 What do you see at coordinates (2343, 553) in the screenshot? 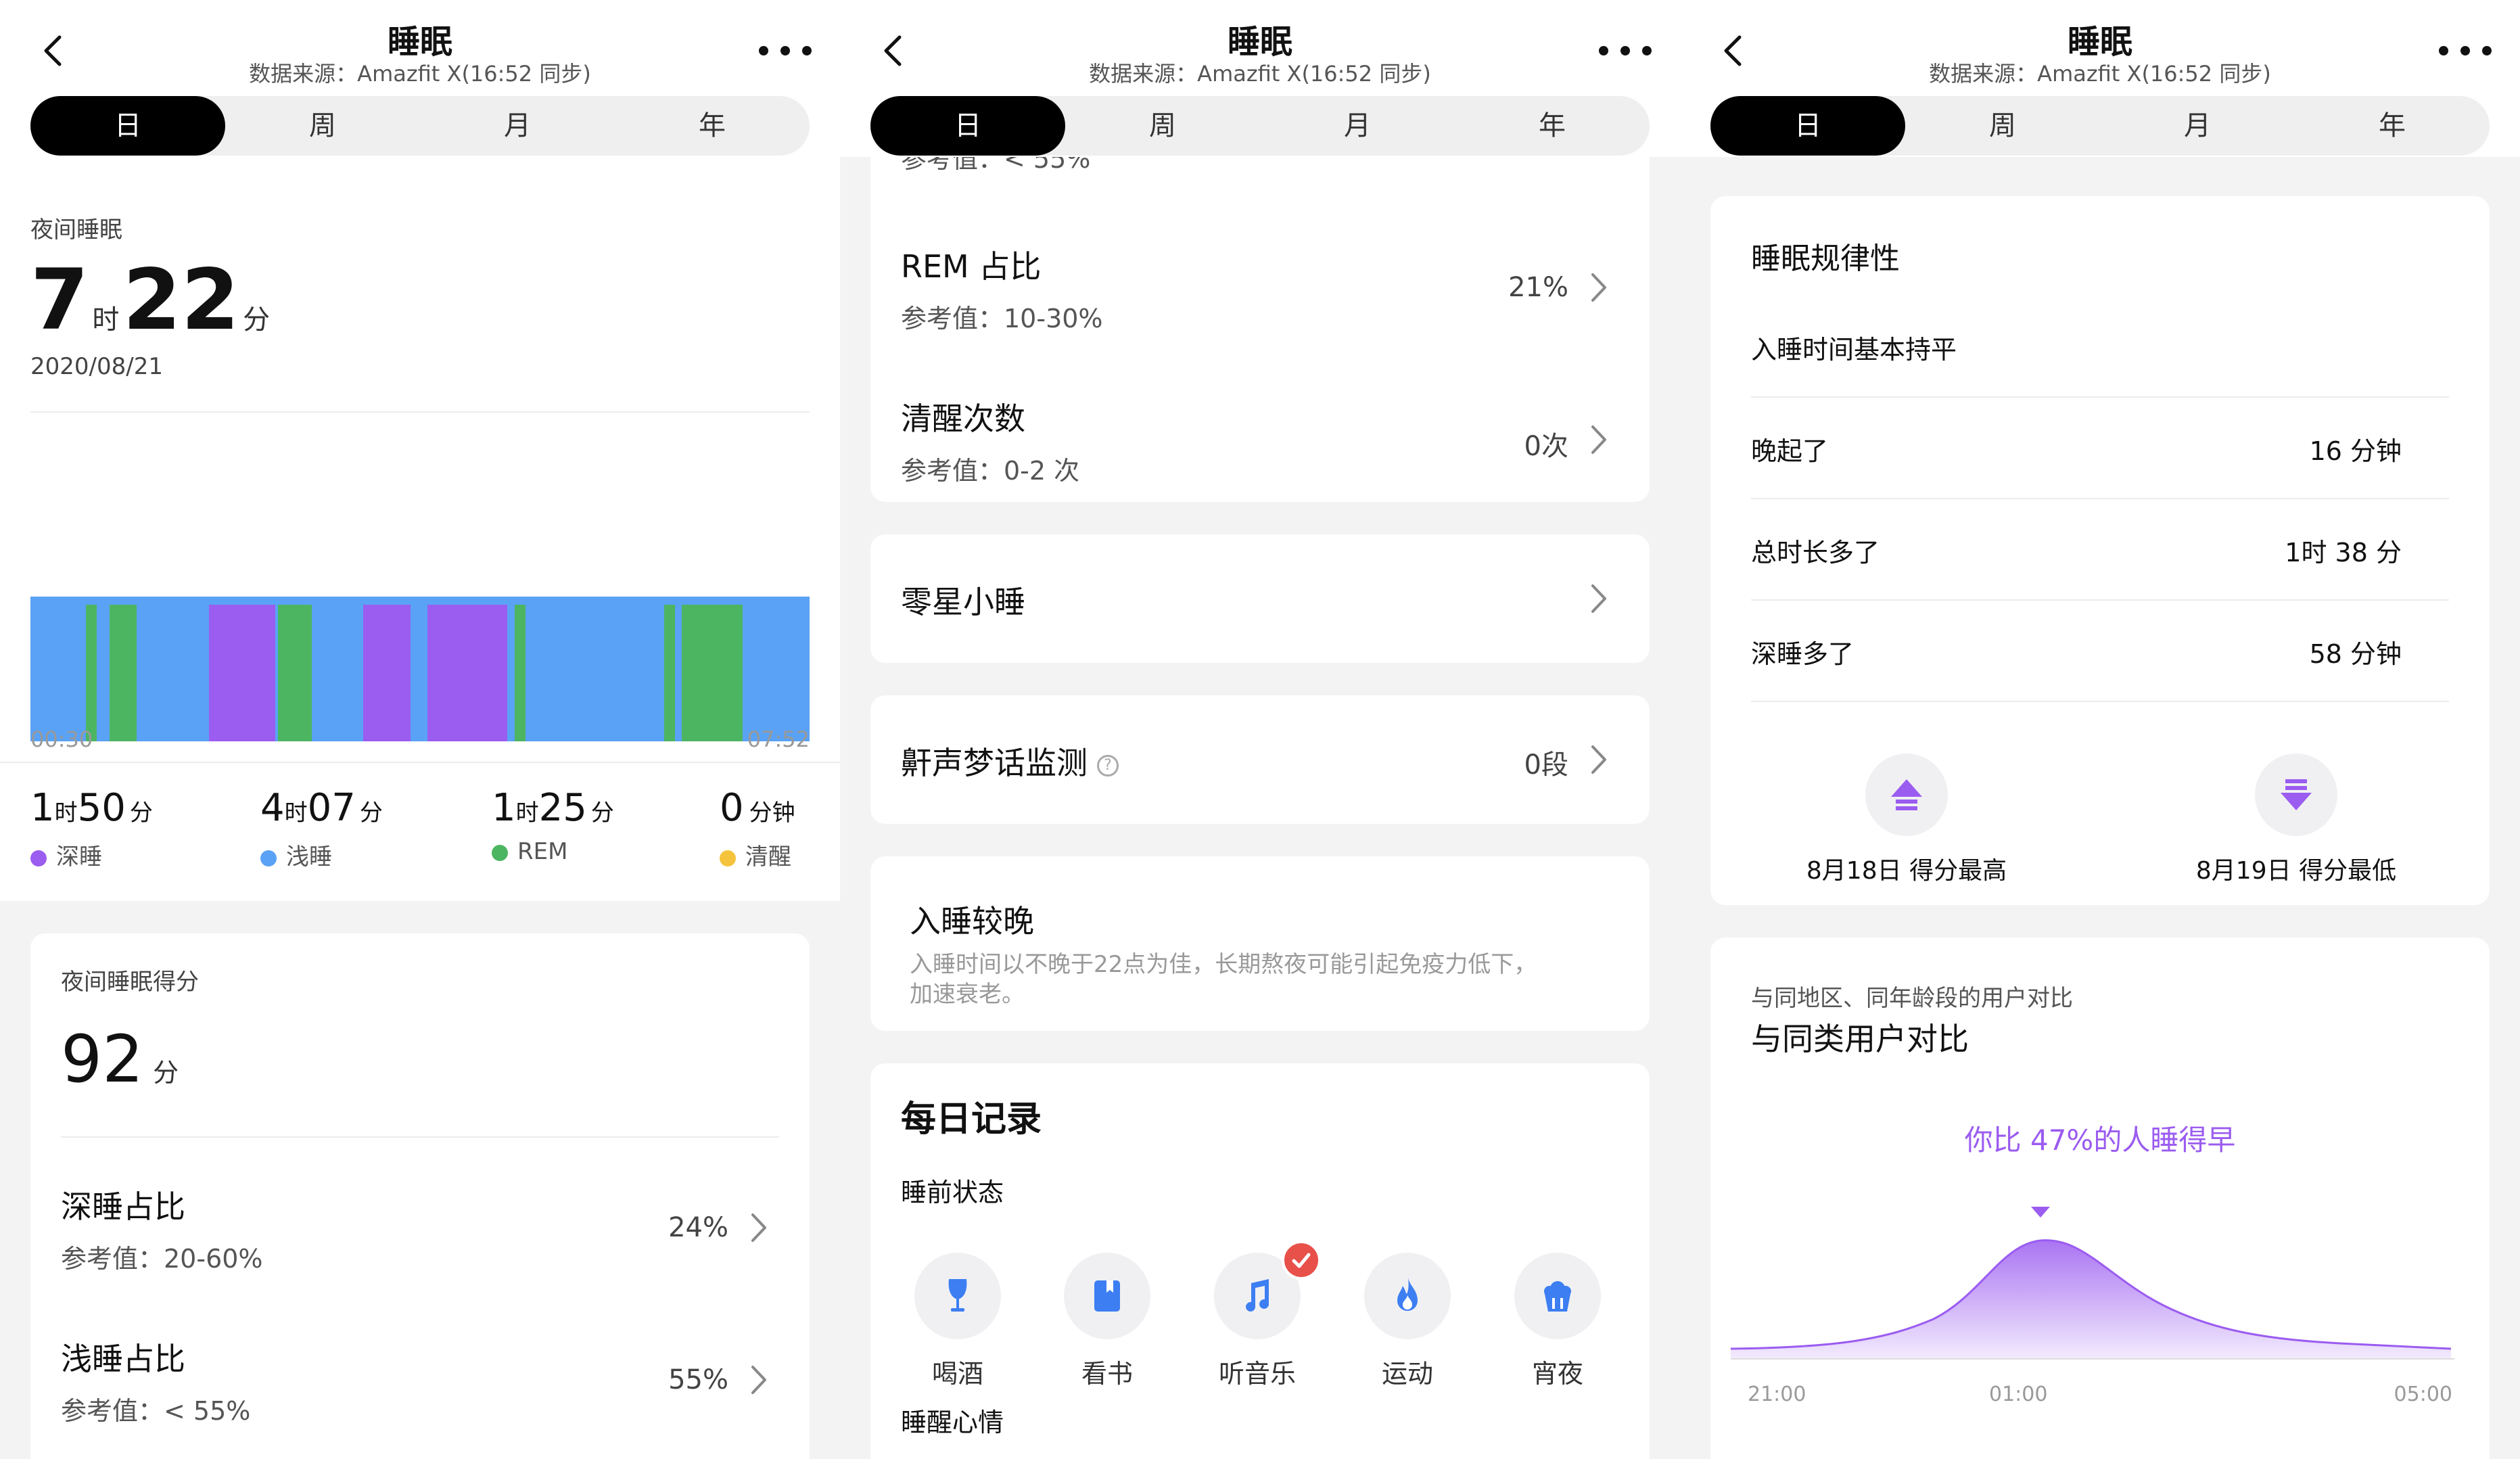
I see `row-value: 1时 38 分` at bounding box center [2343, 553].